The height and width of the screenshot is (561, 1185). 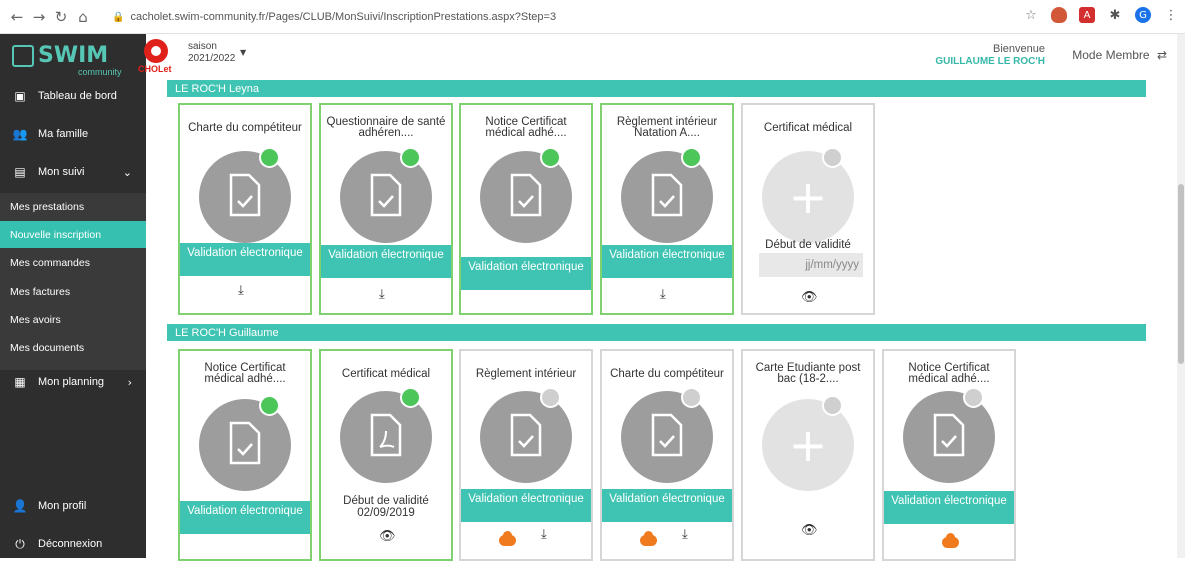 What do you see at coordinates (1019, 49) in the screenshot?
I see `welcome-label: Bienvenue` at bounding box center [1019, 49].